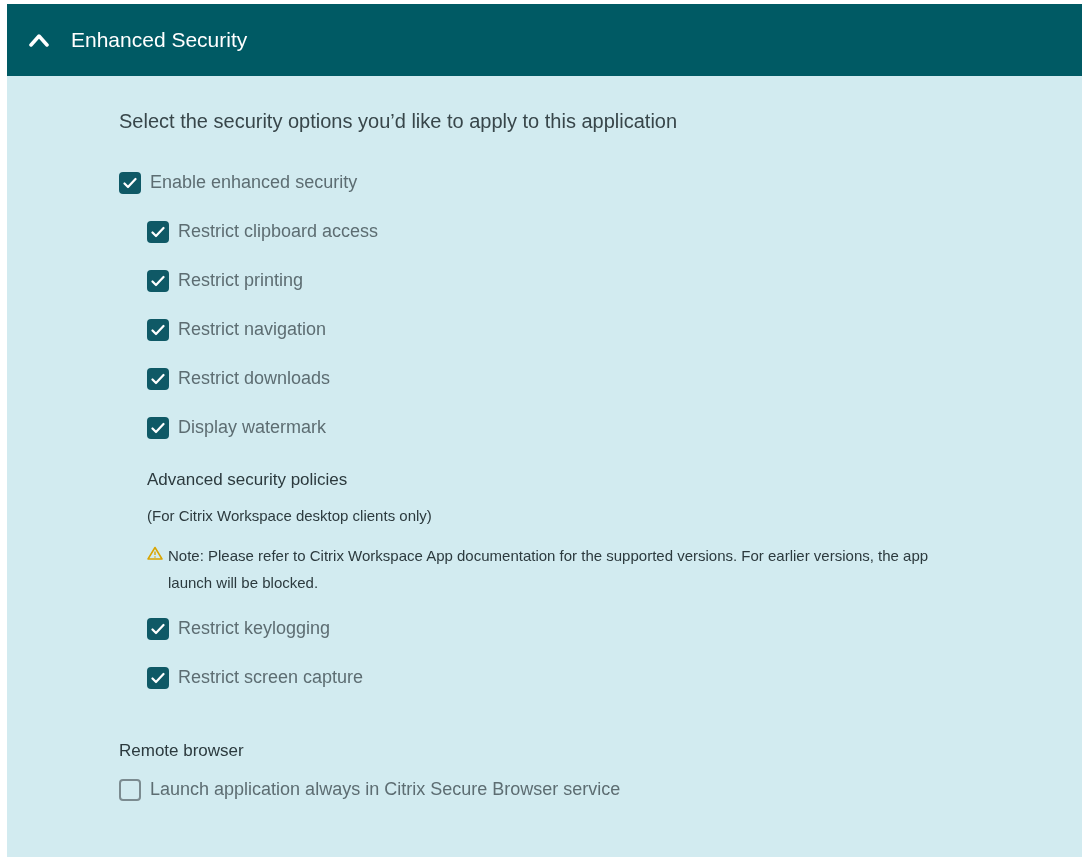 The width and height of the screenshot is (1086, 857). Describe the element at coordinates (247, 479) in the screenshot. I see `section-heading: Advanced security policies` at that location.